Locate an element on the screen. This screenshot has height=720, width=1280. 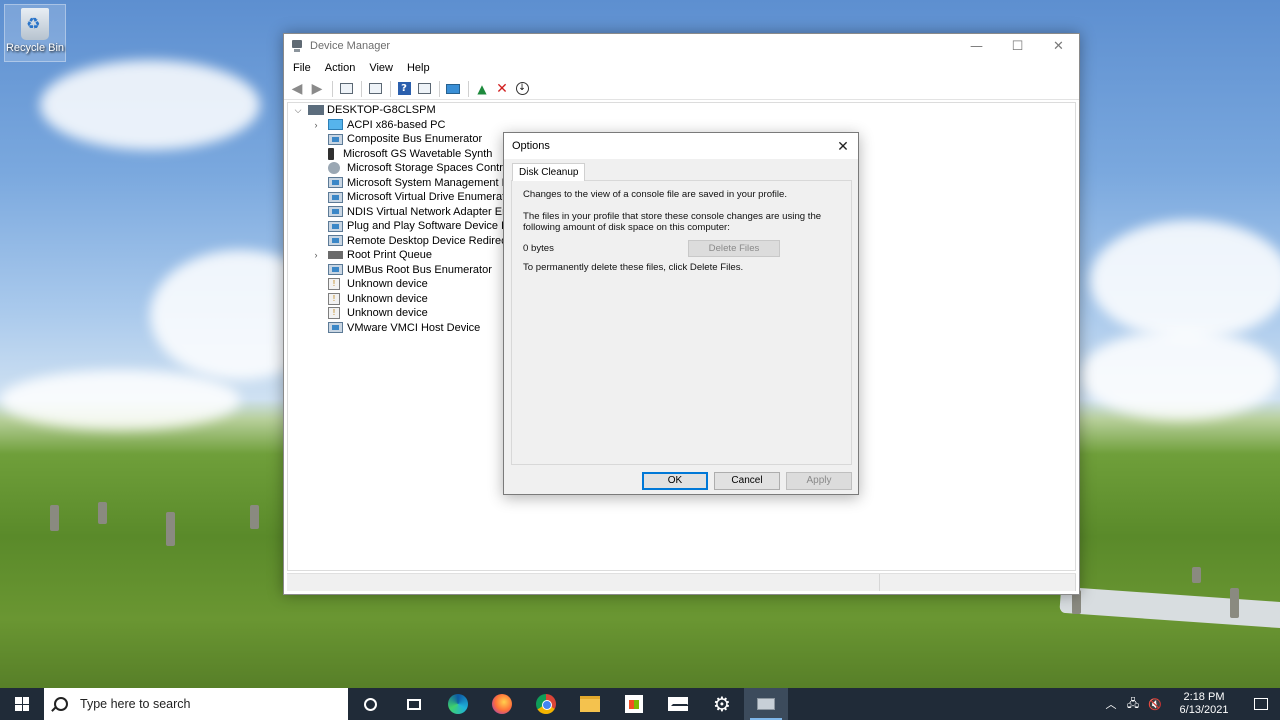
menu-view: View is located at coordinates (381, 68).